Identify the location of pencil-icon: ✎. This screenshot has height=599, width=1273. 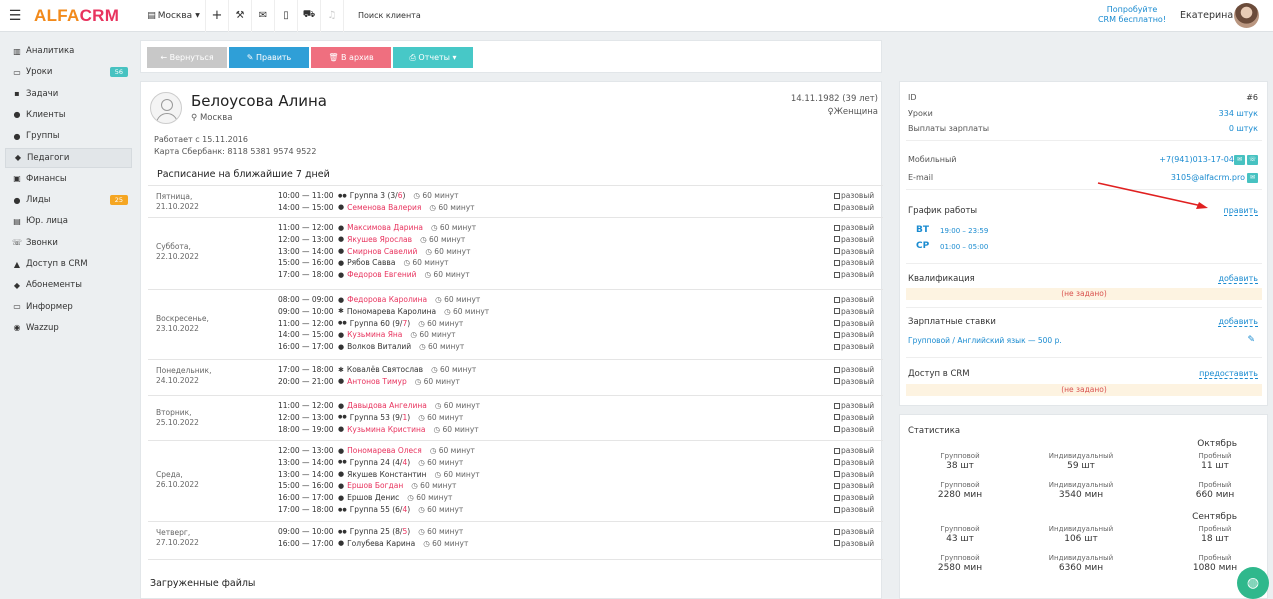
(1251, 340).